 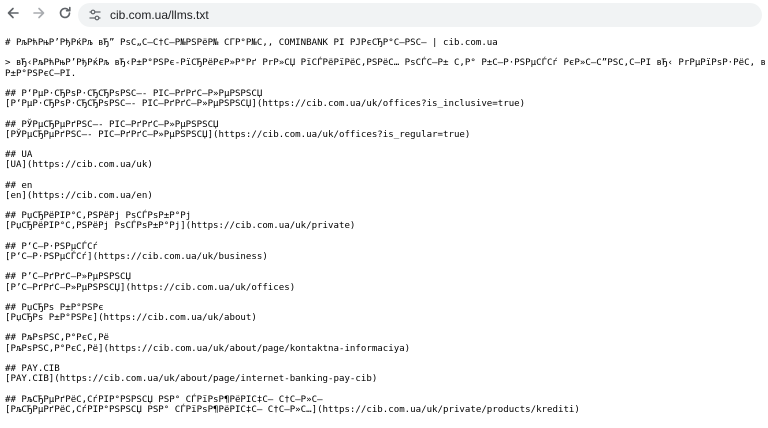 I want to click on tune-icon, so click(x=95, y=15).